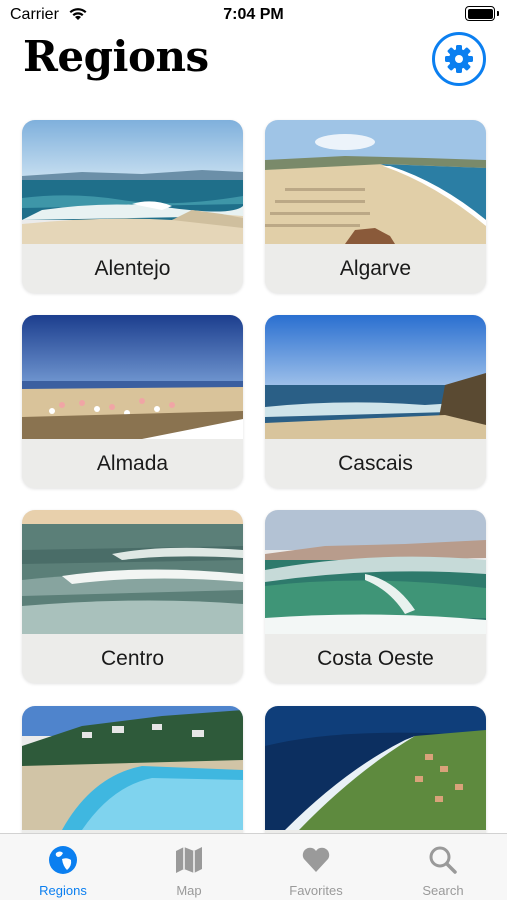 This screenshot has height=900, width=507. Describe the element at coordinates (316, 890) in the screenshot. I see `tab-label: Favorites` at that location.